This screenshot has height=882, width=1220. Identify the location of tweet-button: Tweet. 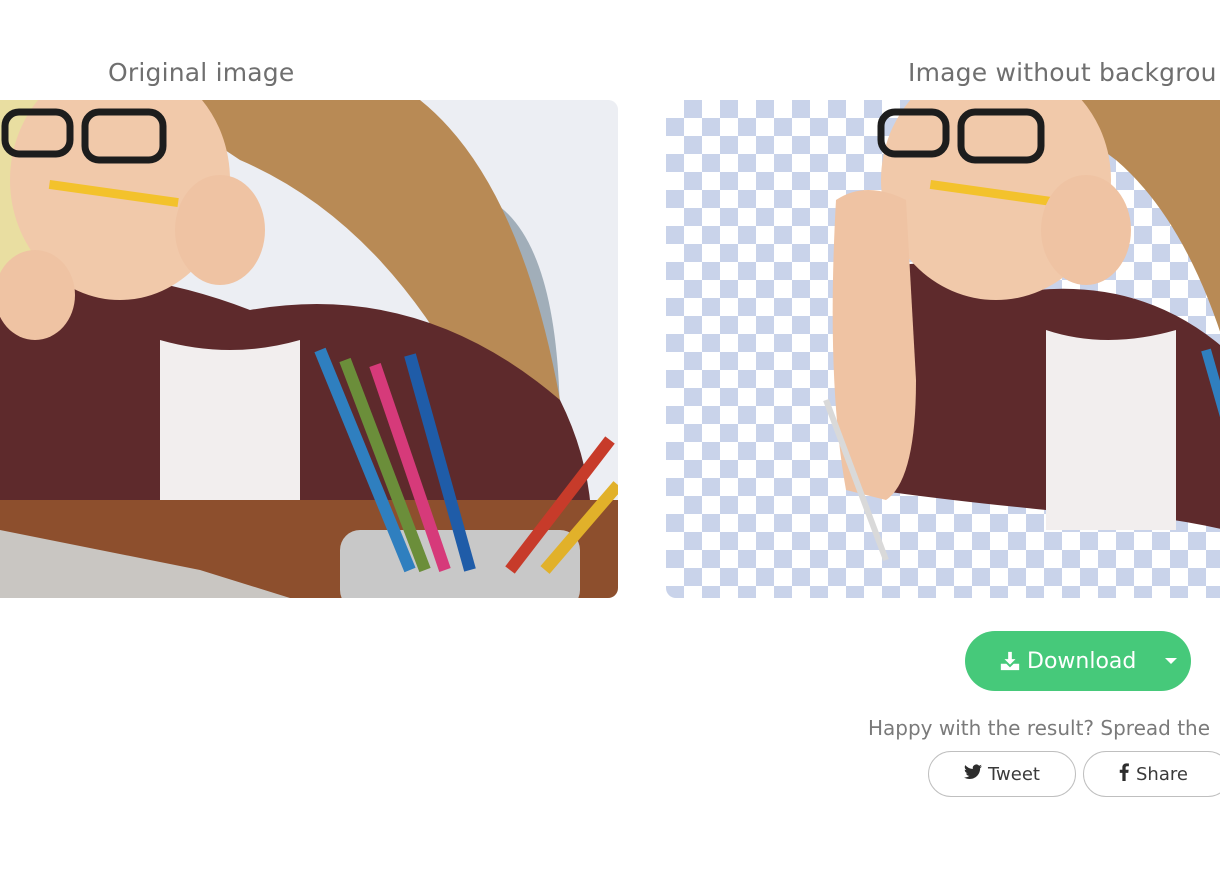
(1002, 774).